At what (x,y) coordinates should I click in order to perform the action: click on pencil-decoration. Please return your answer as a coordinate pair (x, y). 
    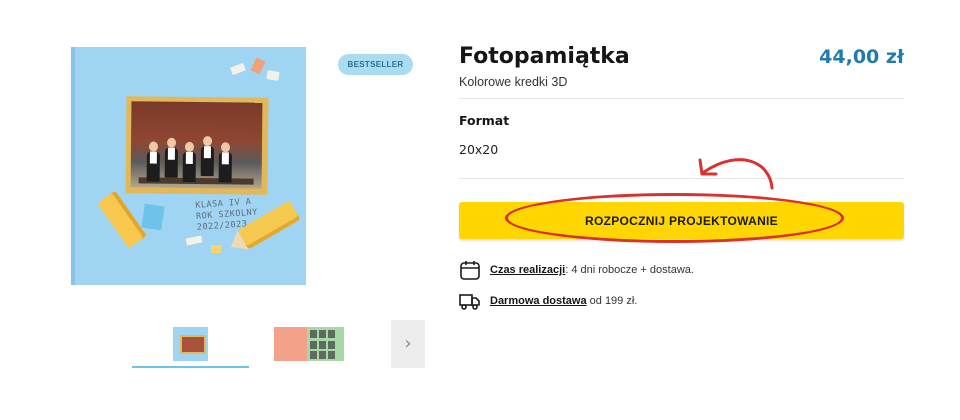
    Looking at the image, I should click on (122, 219).